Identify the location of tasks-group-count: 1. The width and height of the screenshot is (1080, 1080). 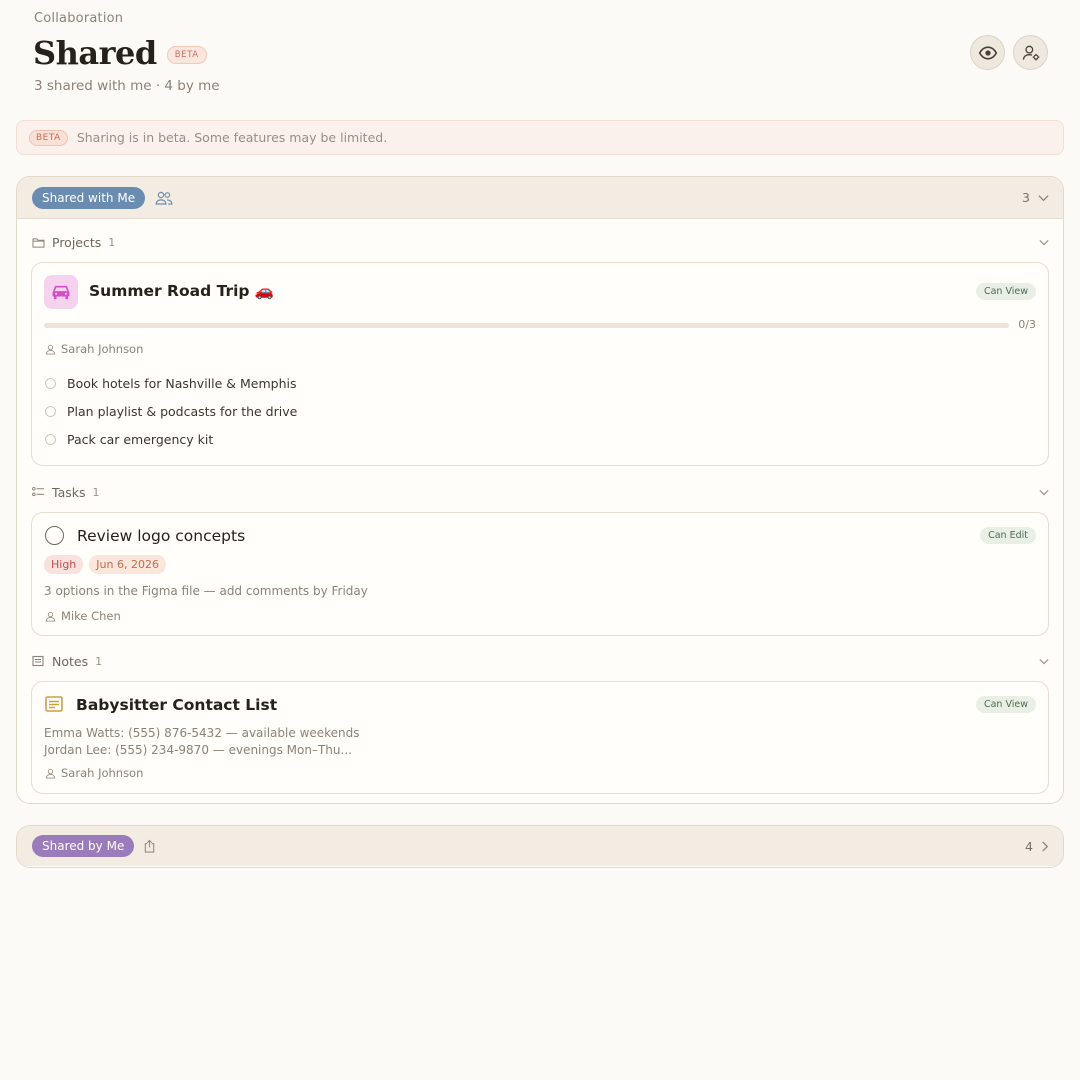
(96, 492).